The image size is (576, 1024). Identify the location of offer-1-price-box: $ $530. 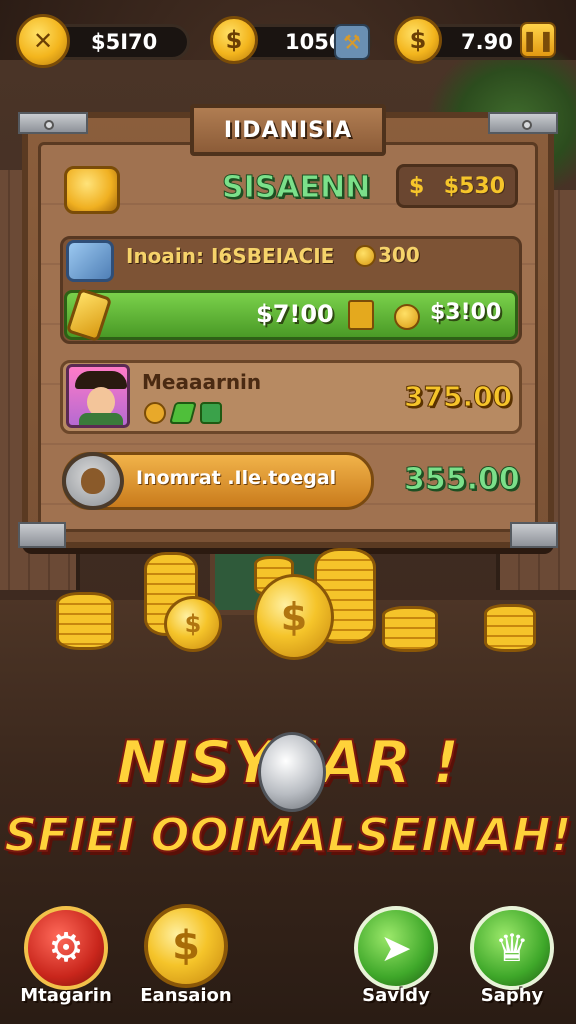
(457, 186).